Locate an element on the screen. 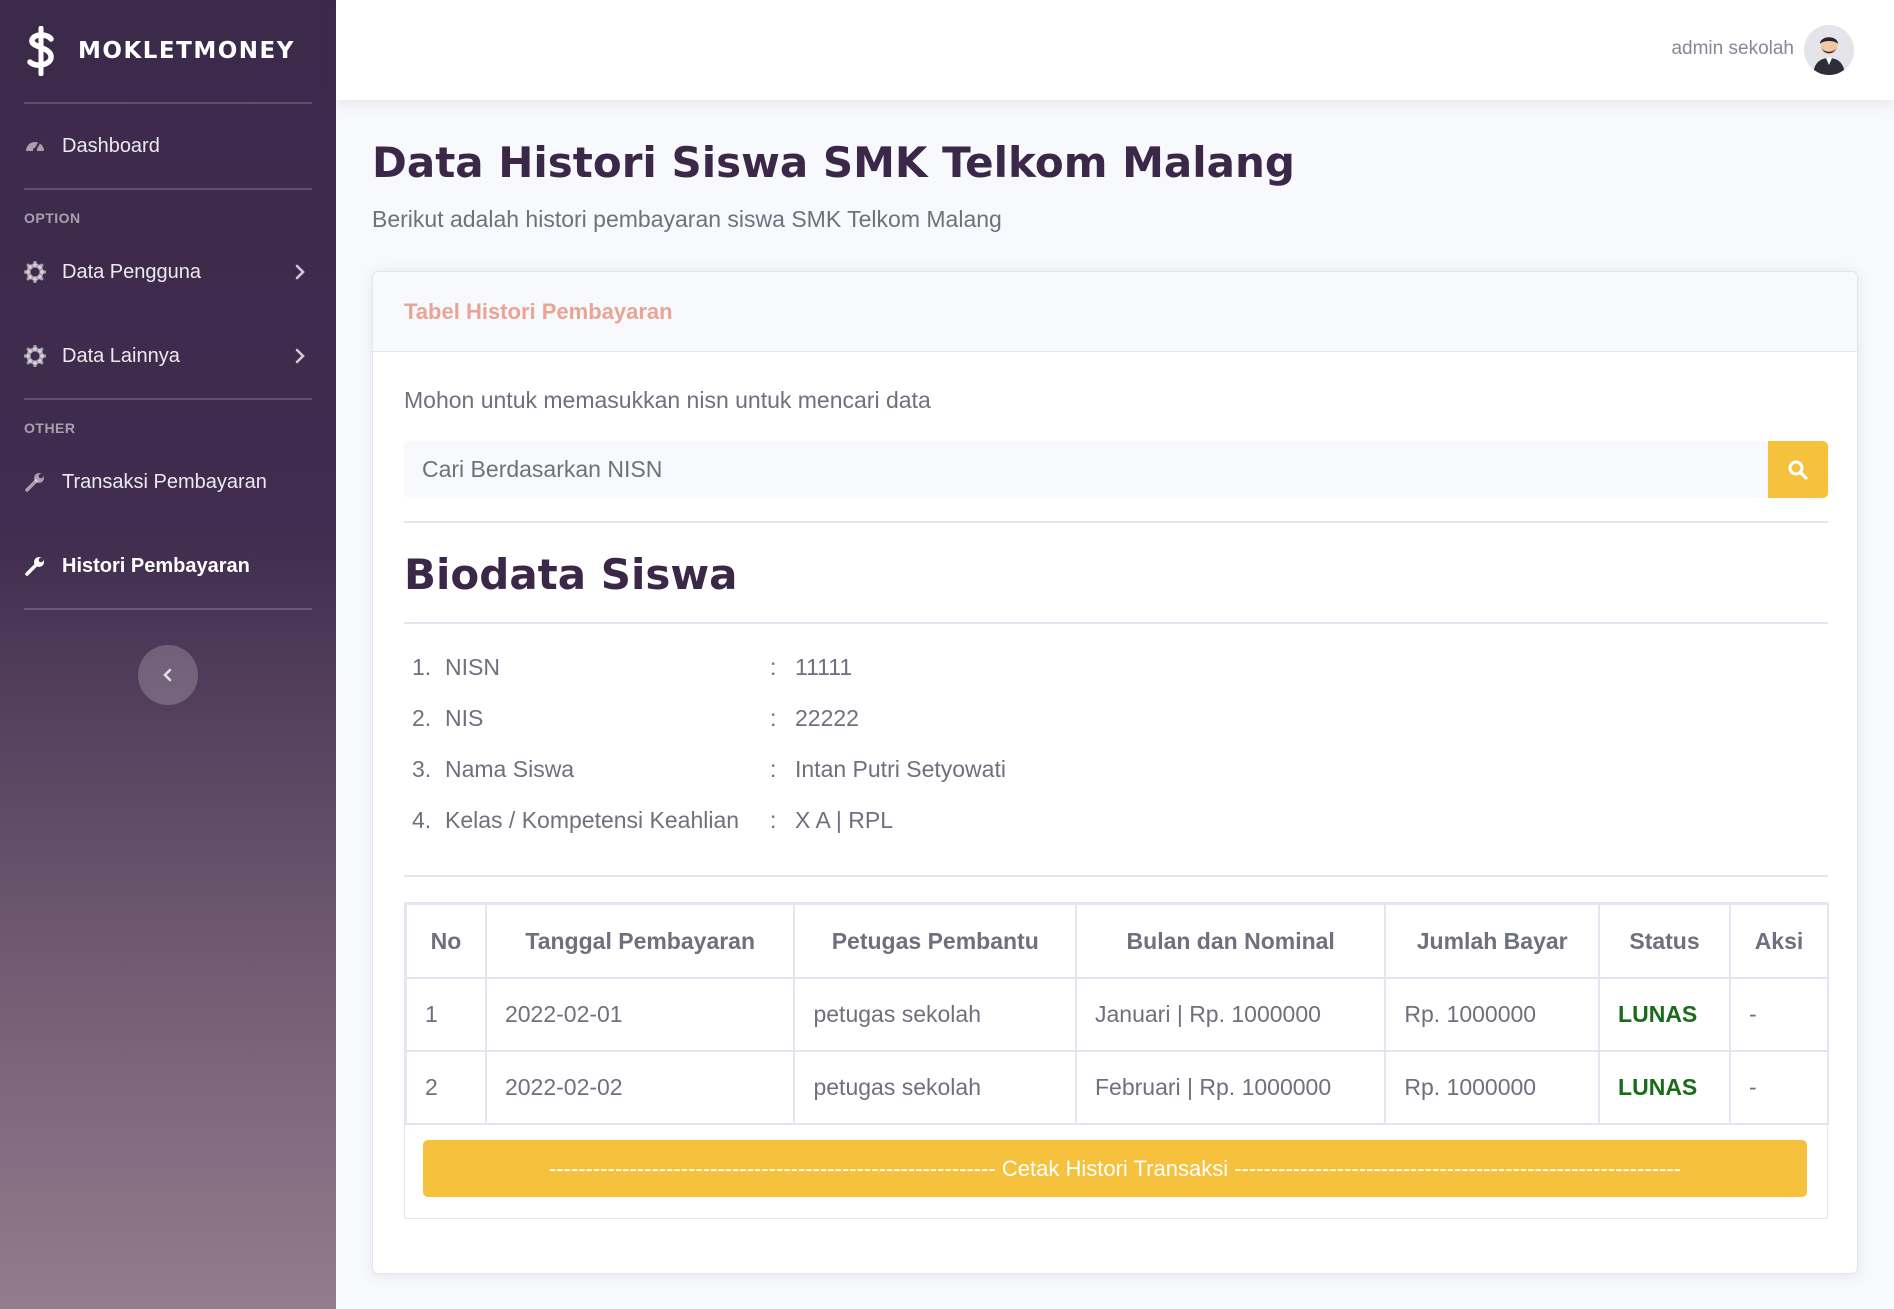 This screenshot has height=1309, width=1894. search-button is located at coordinates (1798, 469).